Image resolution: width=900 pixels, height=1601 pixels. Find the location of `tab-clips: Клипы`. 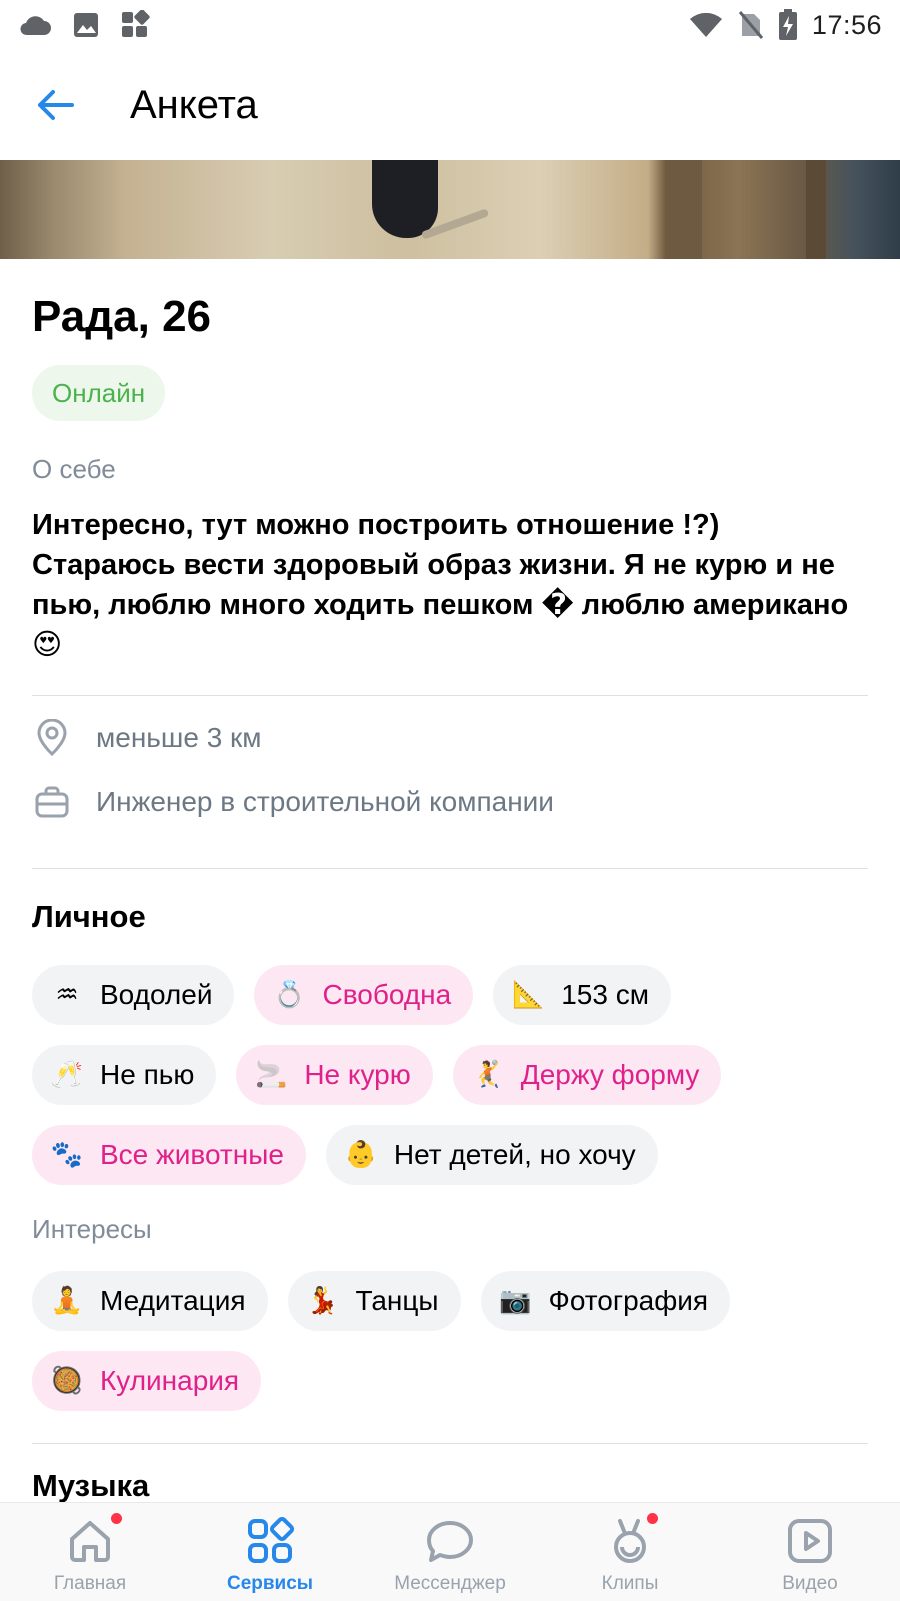

tab-clips: Клипы is located at coordinates (630, 1552).